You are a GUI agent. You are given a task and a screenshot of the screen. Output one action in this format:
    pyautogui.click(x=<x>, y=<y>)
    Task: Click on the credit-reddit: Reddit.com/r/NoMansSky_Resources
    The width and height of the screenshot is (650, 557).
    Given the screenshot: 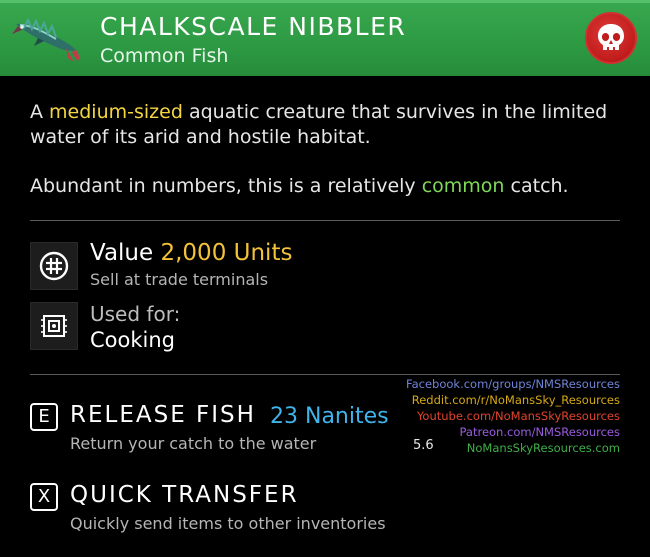 What is the action you would take?
    pyautogui.click(x=515, y=400)
    